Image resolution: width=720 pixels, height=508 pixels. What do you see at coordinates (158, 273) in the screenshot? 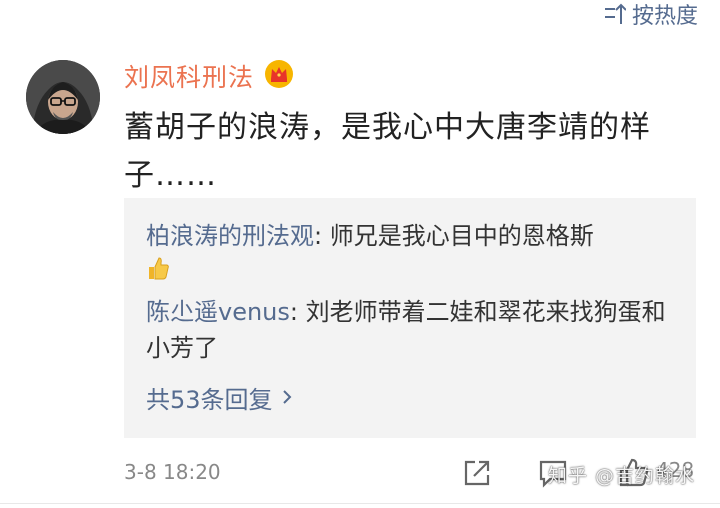
I see `thumbs-up-icon` at bounding box center [158, 273].